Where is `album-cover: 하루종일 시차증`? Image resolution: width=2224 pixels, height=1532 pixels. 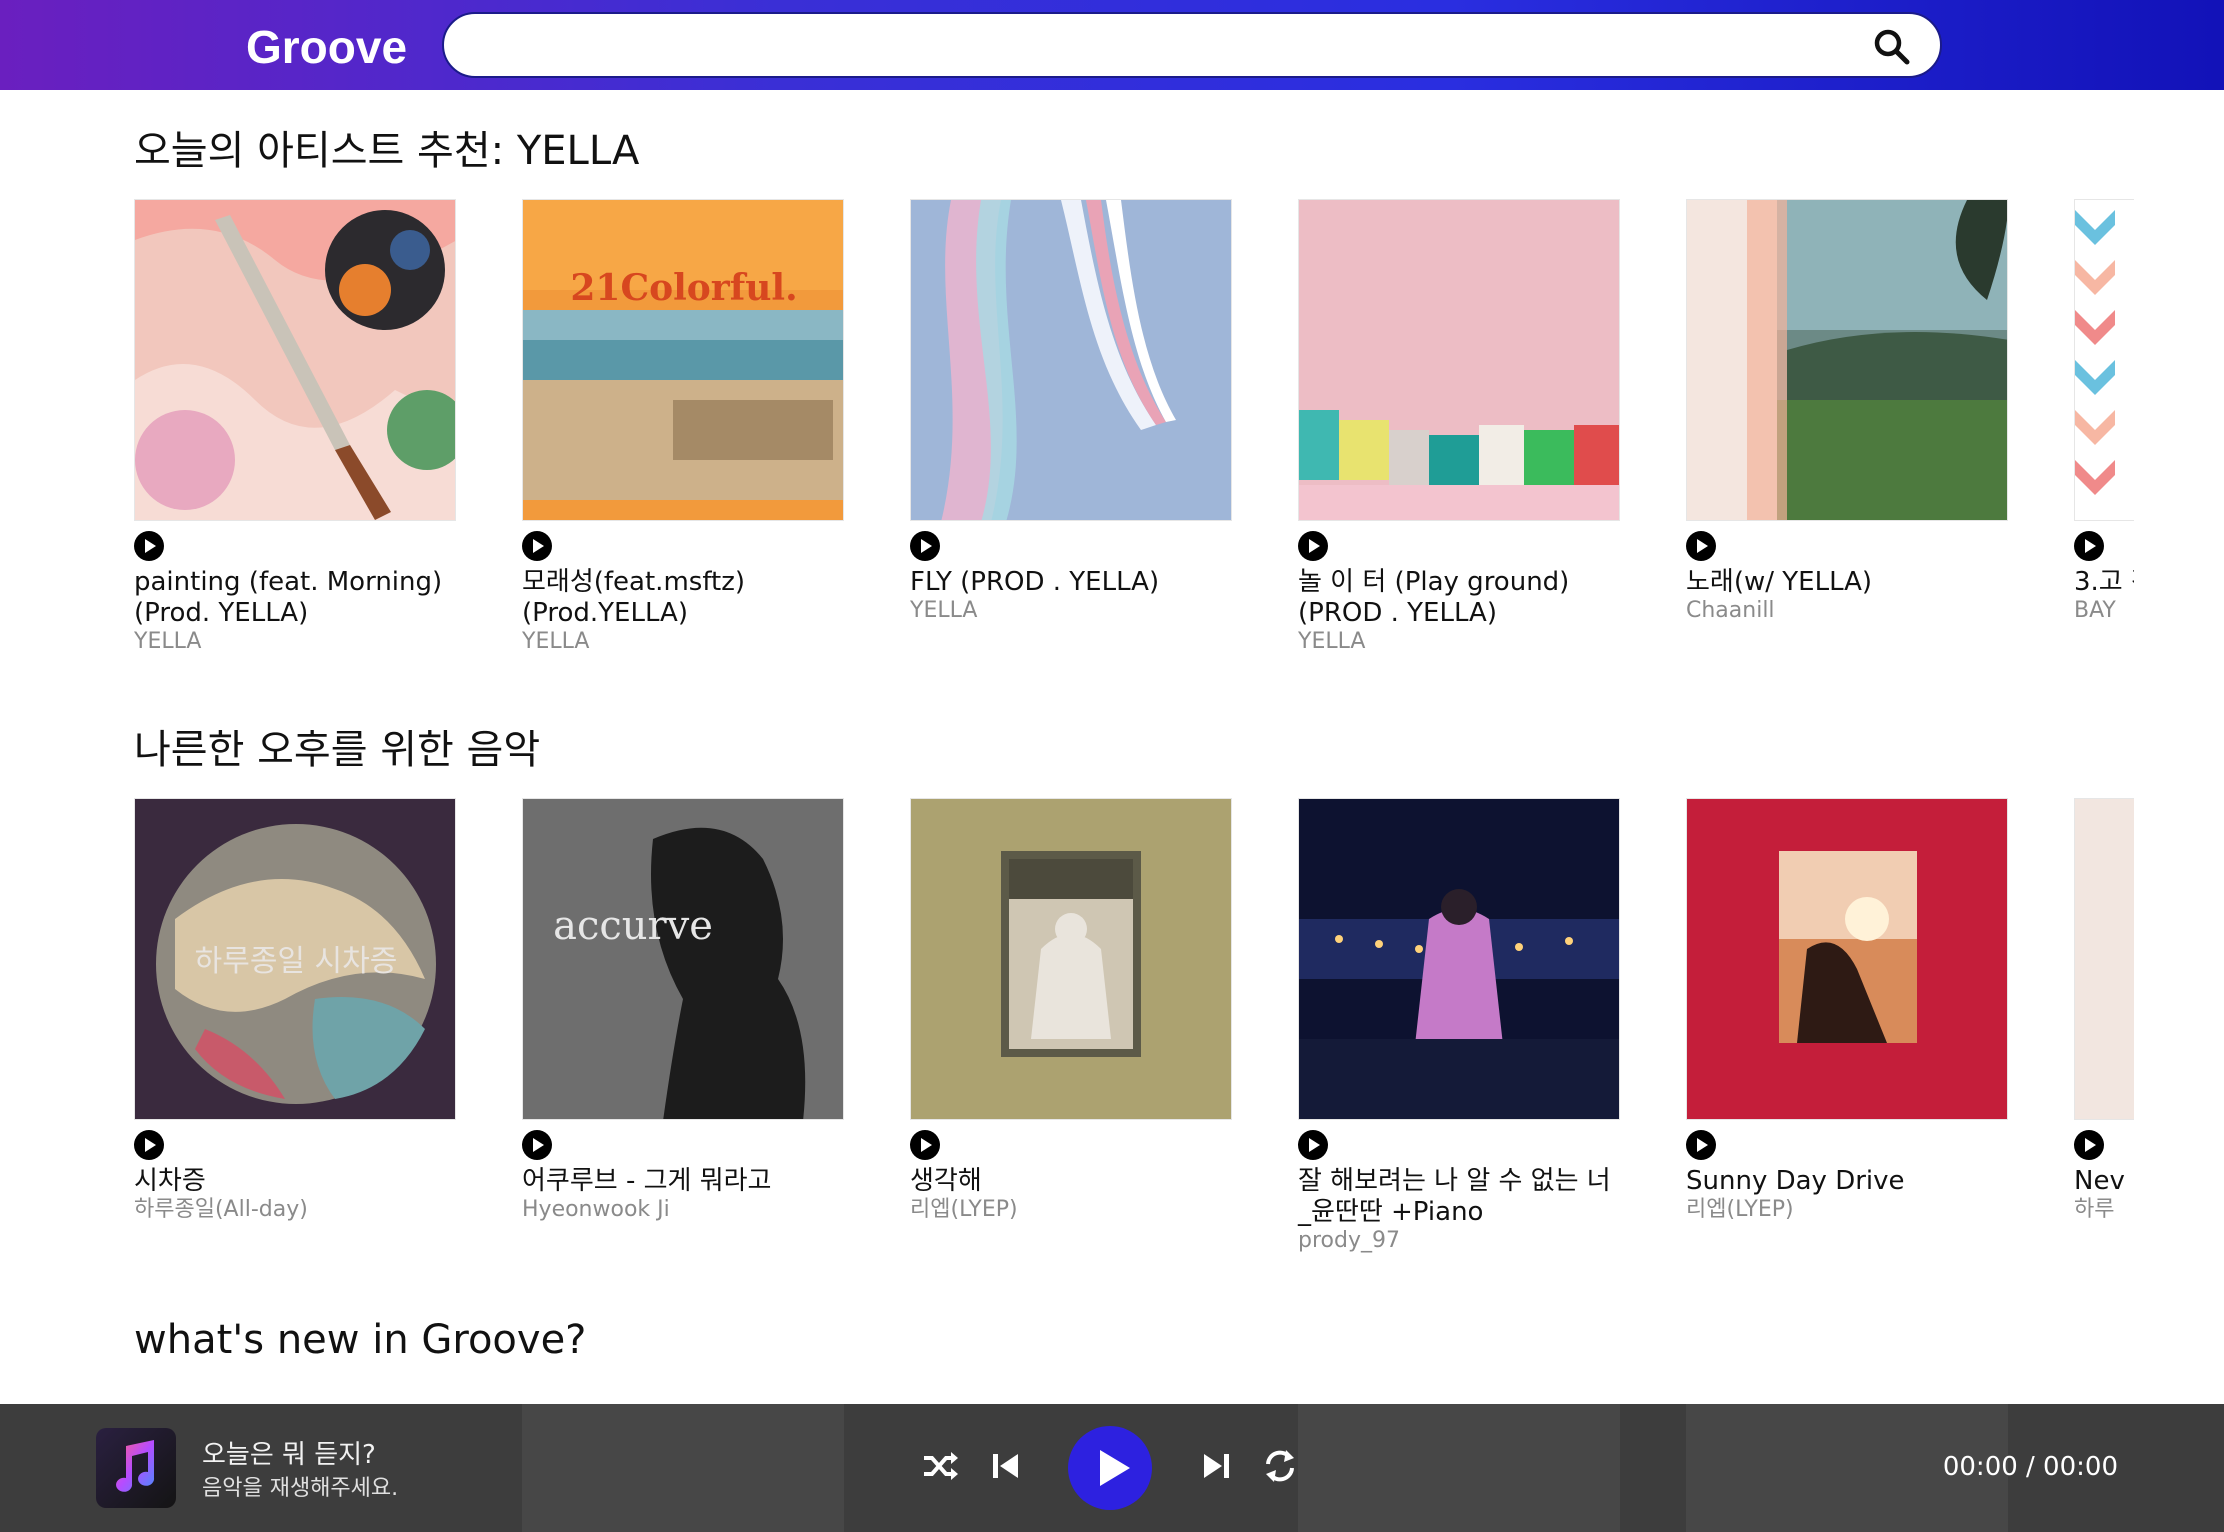
album-cover: 하루종일 시차증 is located at coordinates (295, 959).